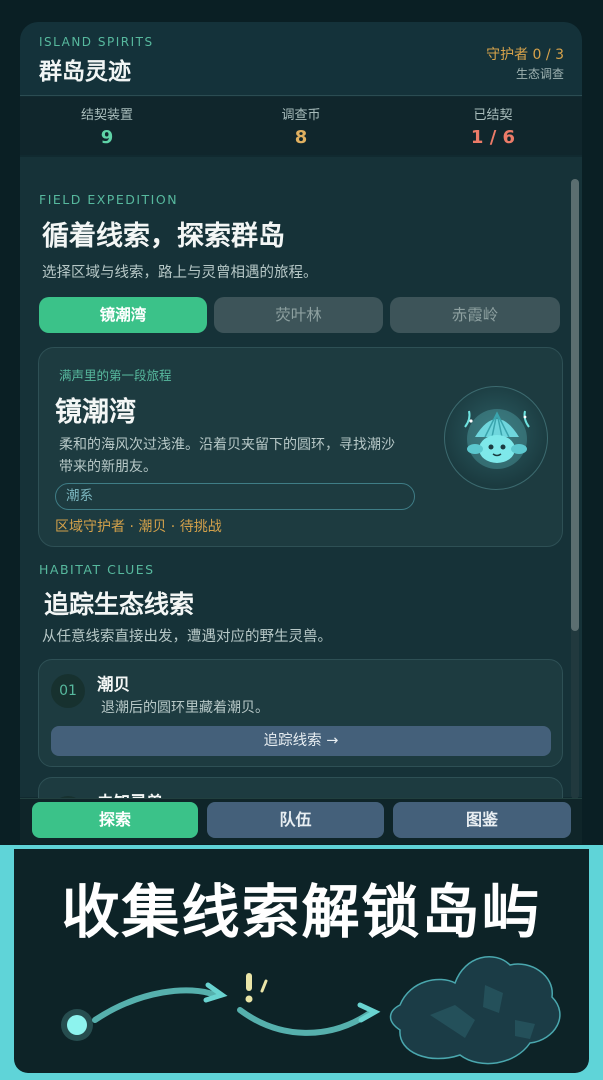  I want to click on stats-bar: 结契装置 9 调查币 8 已结契 1 / 6, so click(301, 126).